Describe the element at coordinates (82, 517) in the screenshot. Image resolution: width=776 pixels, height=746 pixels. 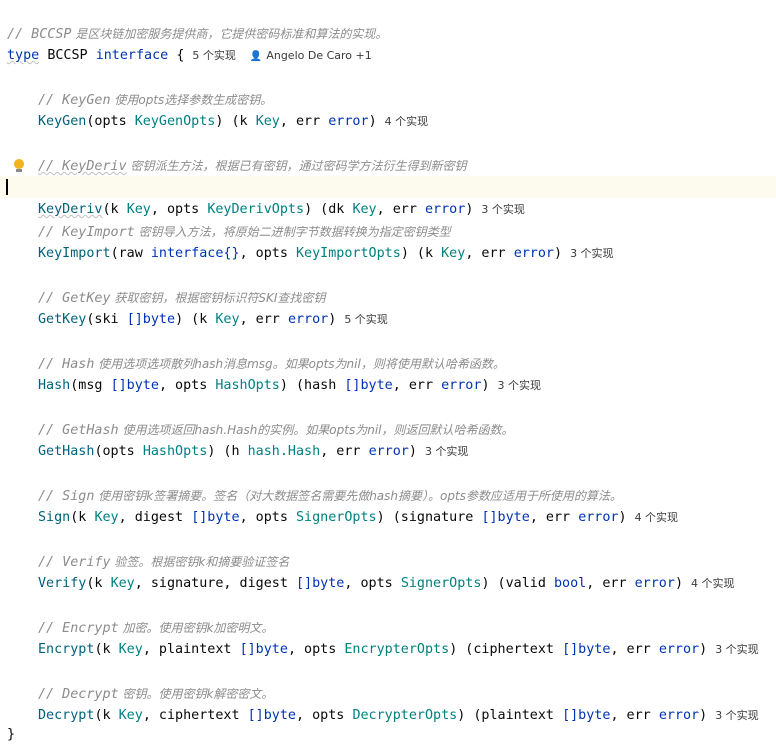
I see `sig-text: (k` at that location.